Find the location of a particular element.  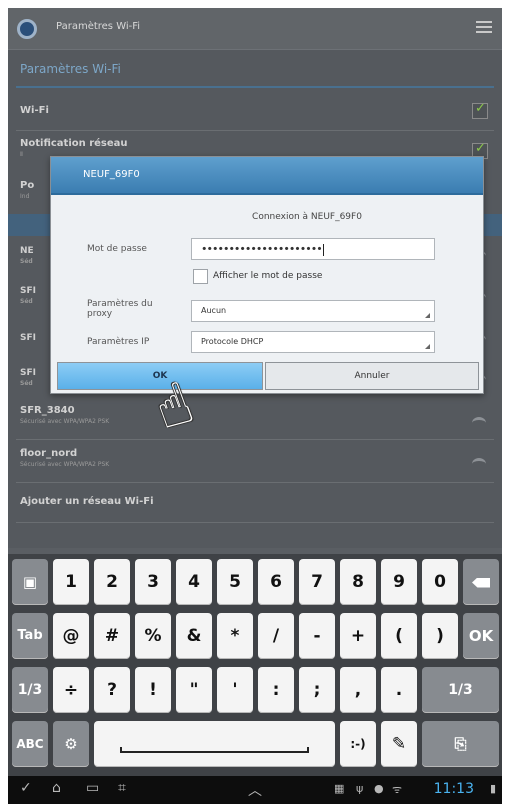

keyboard-hide-icon: ︿ is located at coordinates (255, 790).